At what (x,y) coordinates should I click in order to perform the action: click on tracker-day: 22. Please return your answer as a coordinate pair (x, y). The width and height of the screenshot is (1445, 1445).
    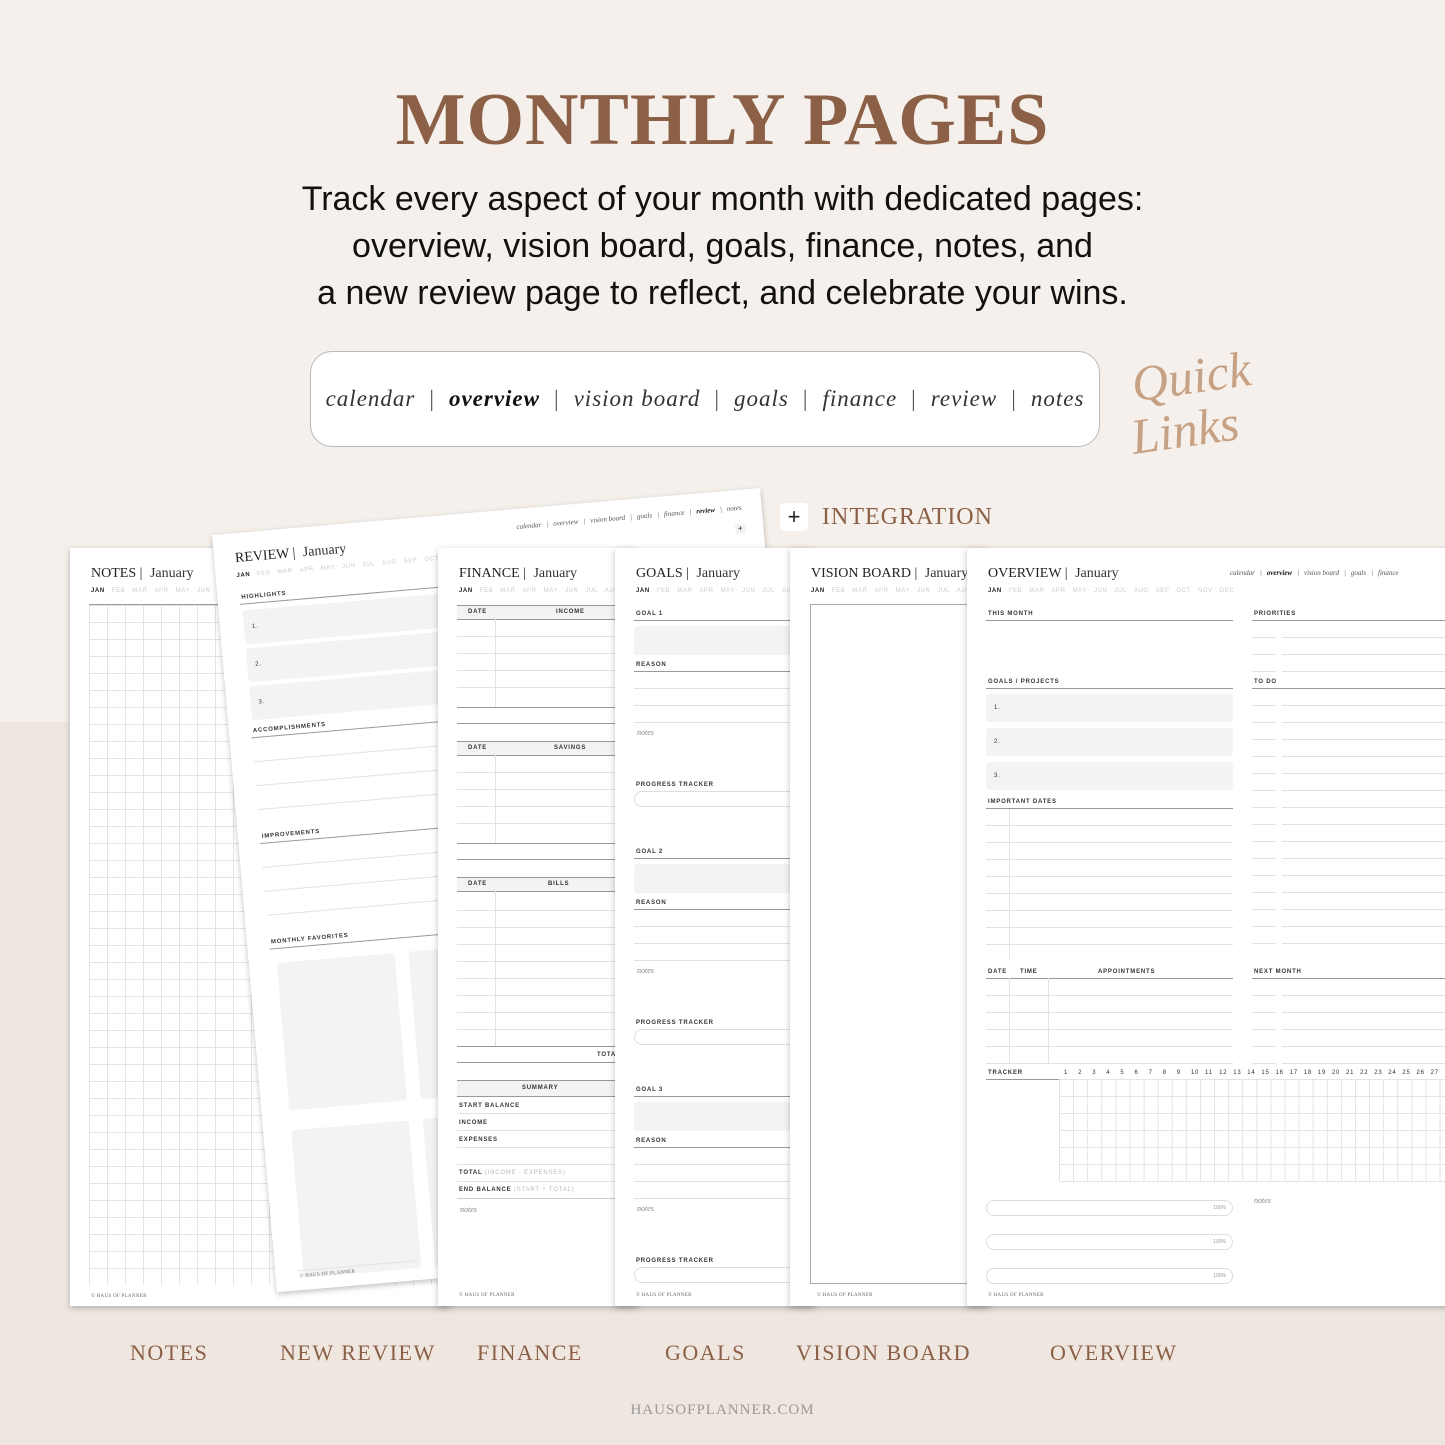
    Looking at the image, I should click on (1364, 1073).